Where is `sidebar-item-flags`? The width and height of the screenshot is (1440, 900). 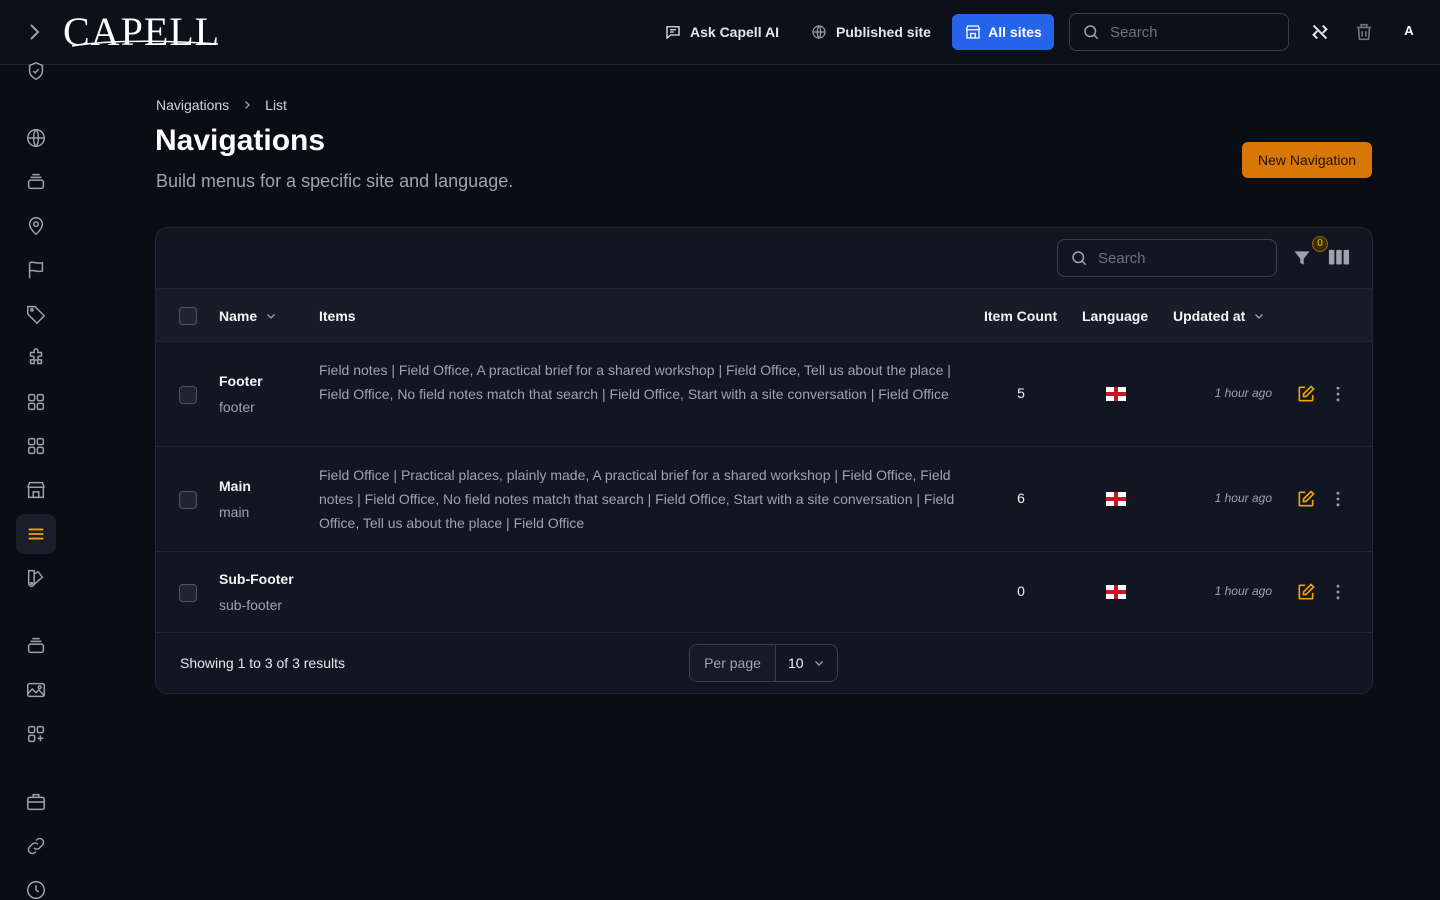
sidebar-item-flags is located at coordinates (36, 270).